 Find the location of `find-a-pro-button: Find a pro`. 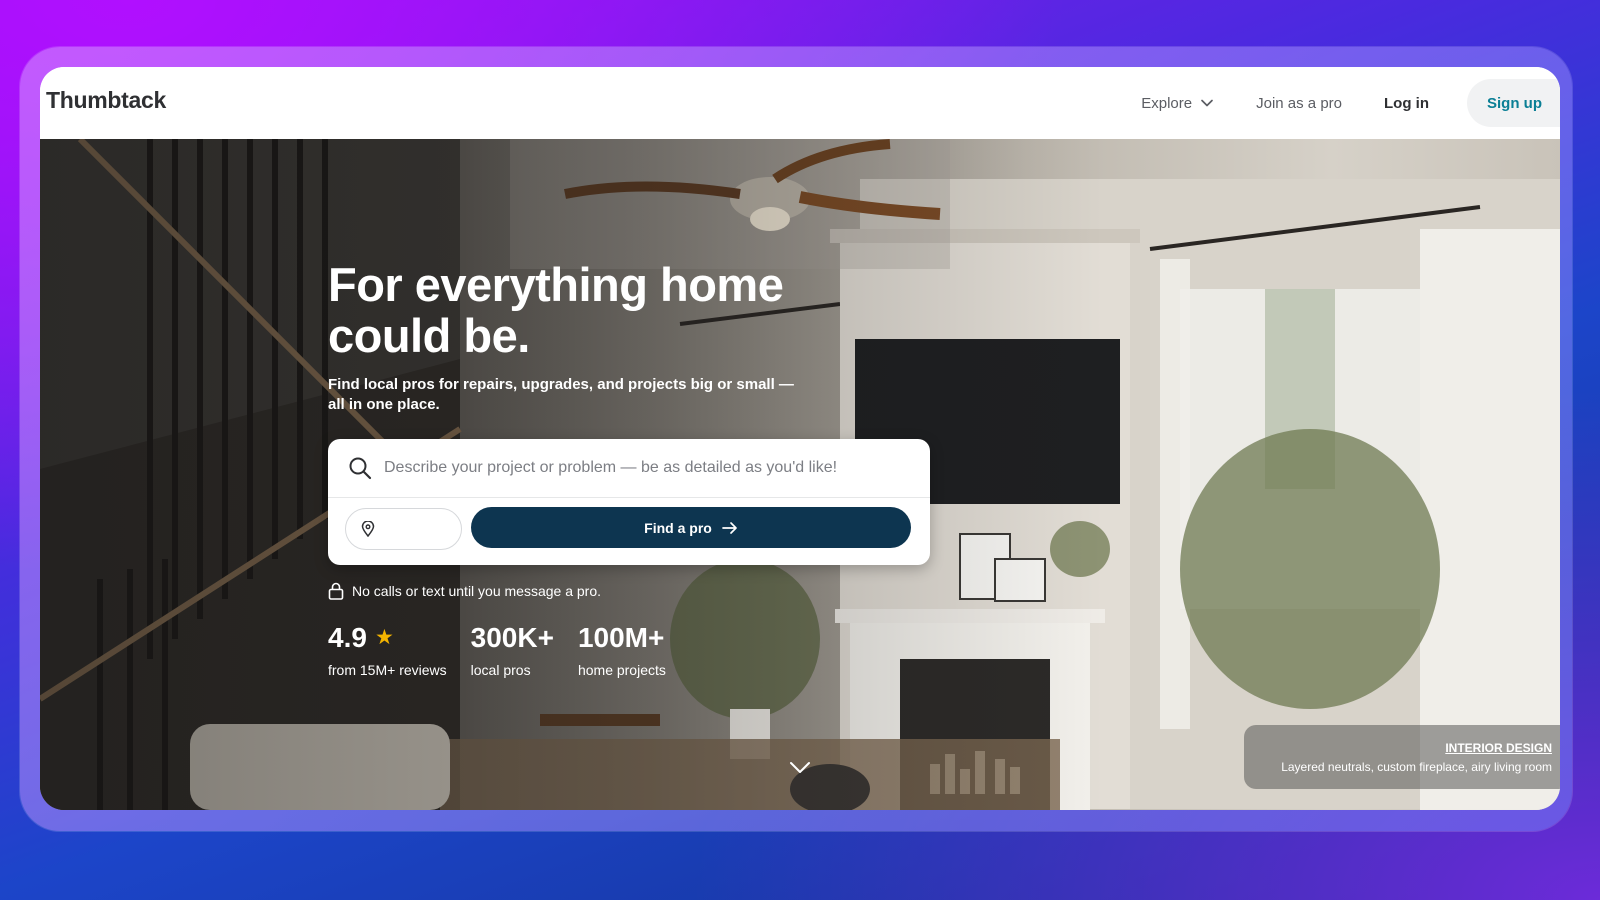

find-a-pro-button: Find a pro is located at coordinates (691, 527).